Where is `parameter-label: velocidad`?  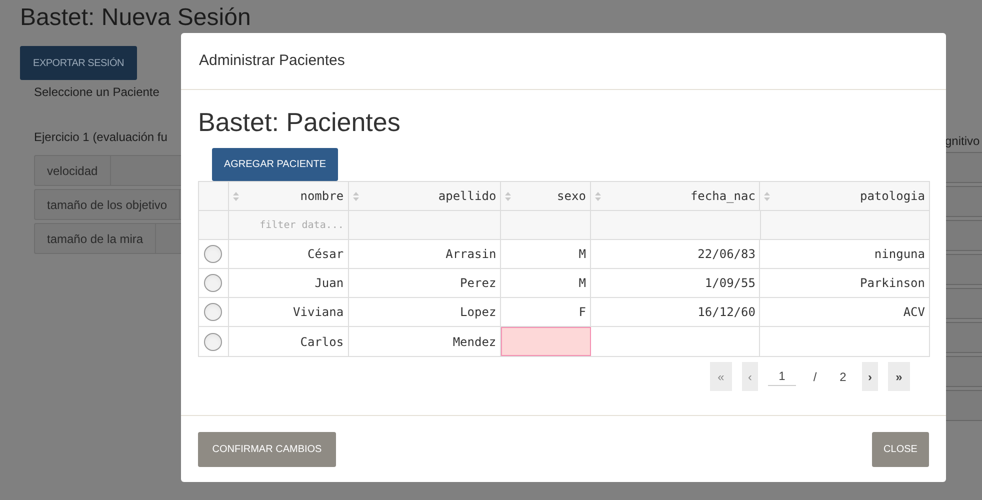 parameter-label: velocidad is located at coordinates (73, 170).